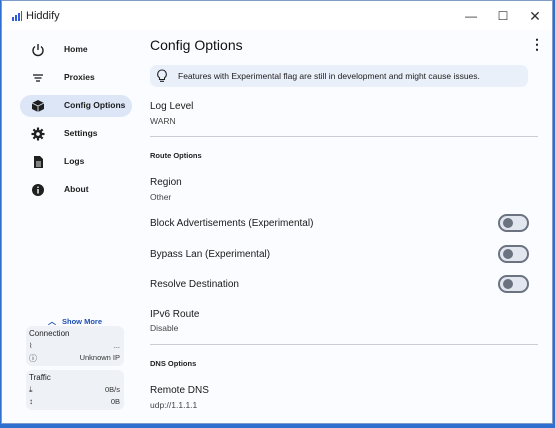 The height and width of the screenshot is (428, 555). I want to click on ip-value: Unknown IP, so click(99, 357).